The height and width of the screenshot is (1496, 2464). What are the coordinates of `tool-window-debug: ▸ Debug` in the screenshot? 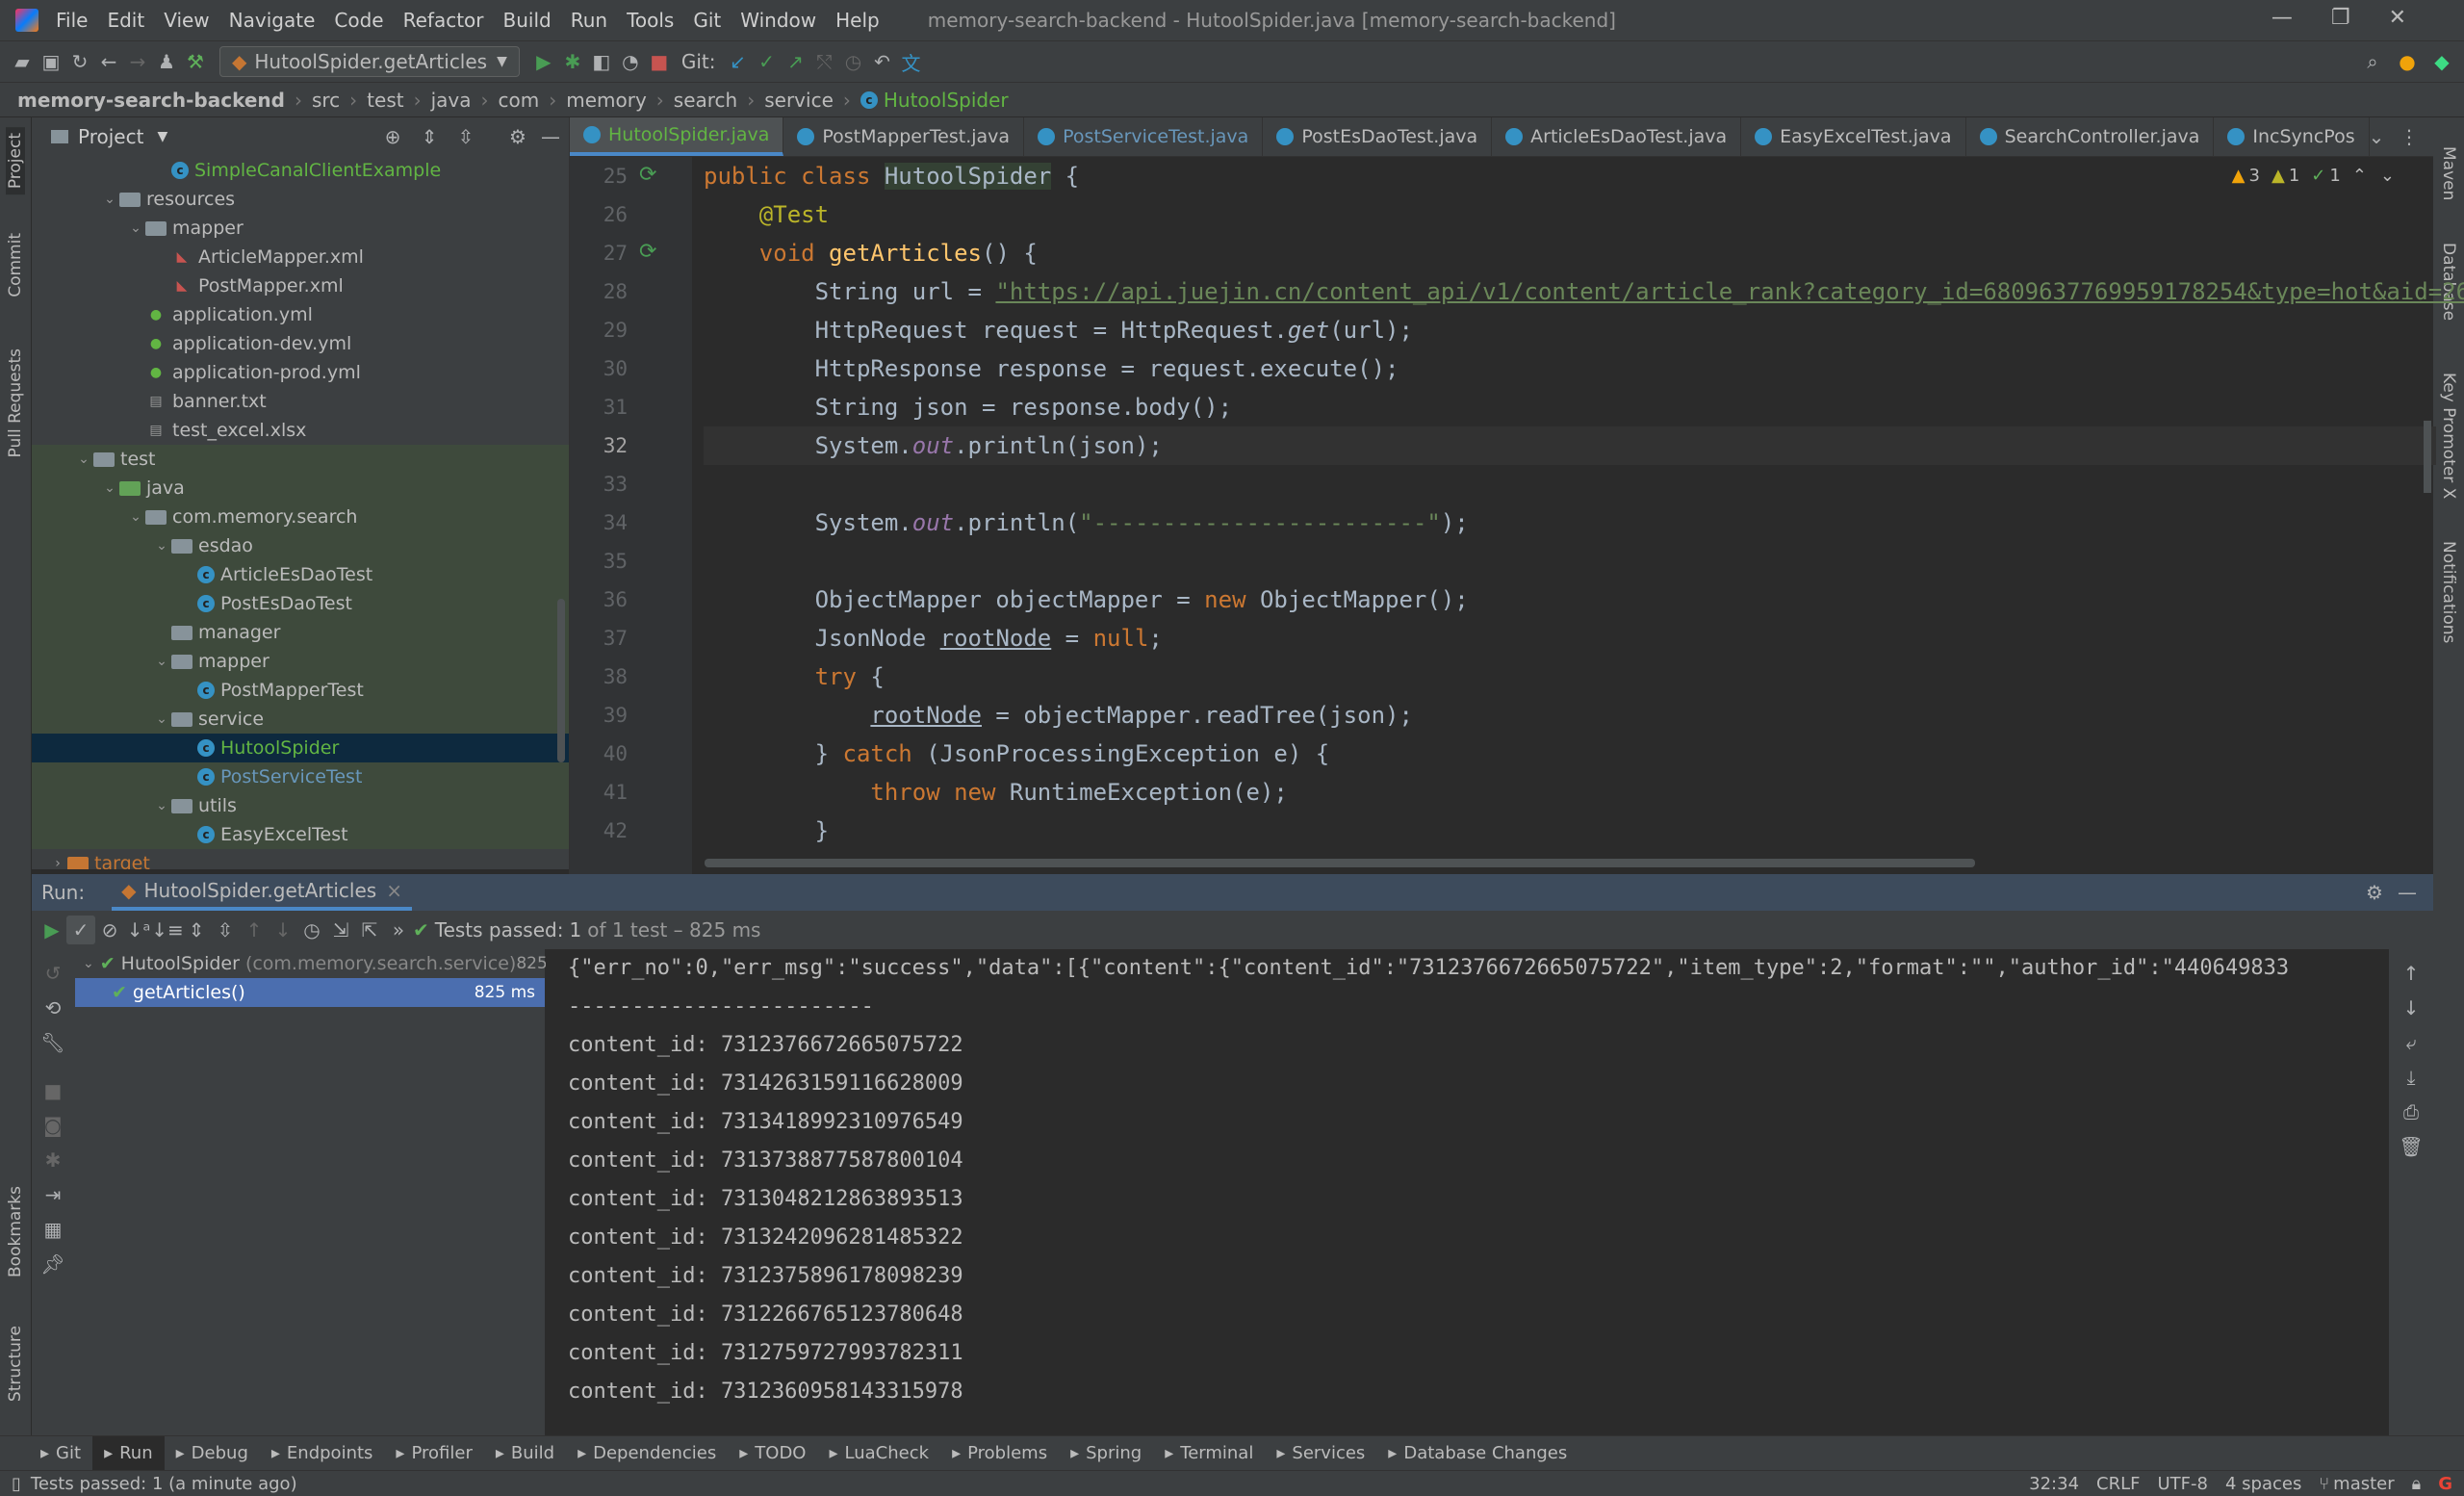 It's located at (212, 1453).